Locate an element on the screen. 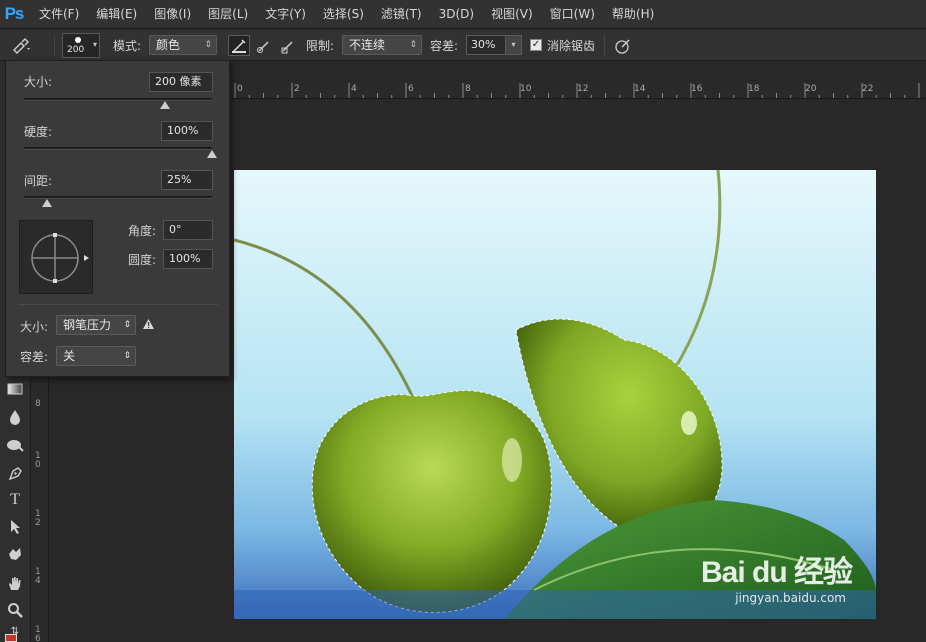  menu-filter: 滤镜(T) is located at coordinates (401, 14).